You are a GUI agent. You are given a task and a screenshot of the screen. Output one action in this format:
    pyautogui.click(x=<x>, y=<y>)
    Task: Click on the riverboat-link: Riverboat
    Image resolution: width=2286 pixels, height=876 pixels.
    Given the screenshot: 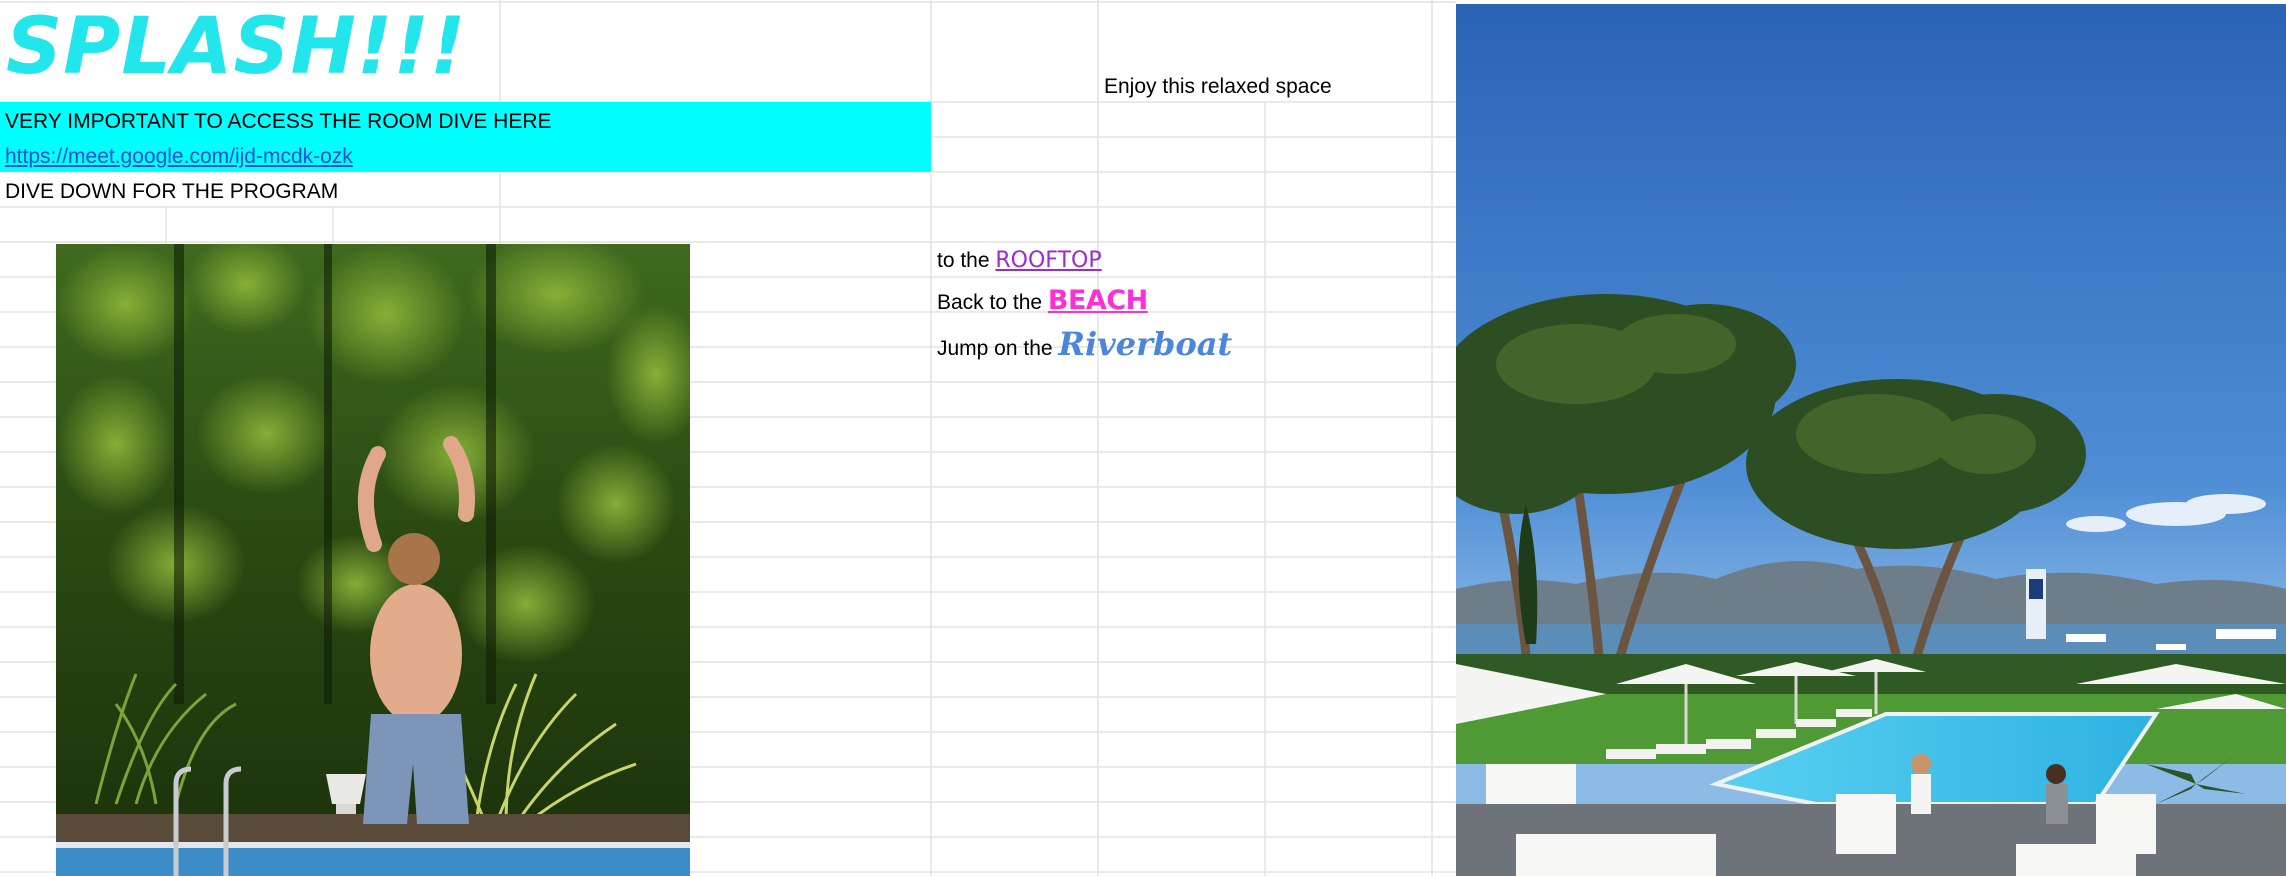 What is the action you would take?
    pyautogui.click(x=1145, y=344)
    